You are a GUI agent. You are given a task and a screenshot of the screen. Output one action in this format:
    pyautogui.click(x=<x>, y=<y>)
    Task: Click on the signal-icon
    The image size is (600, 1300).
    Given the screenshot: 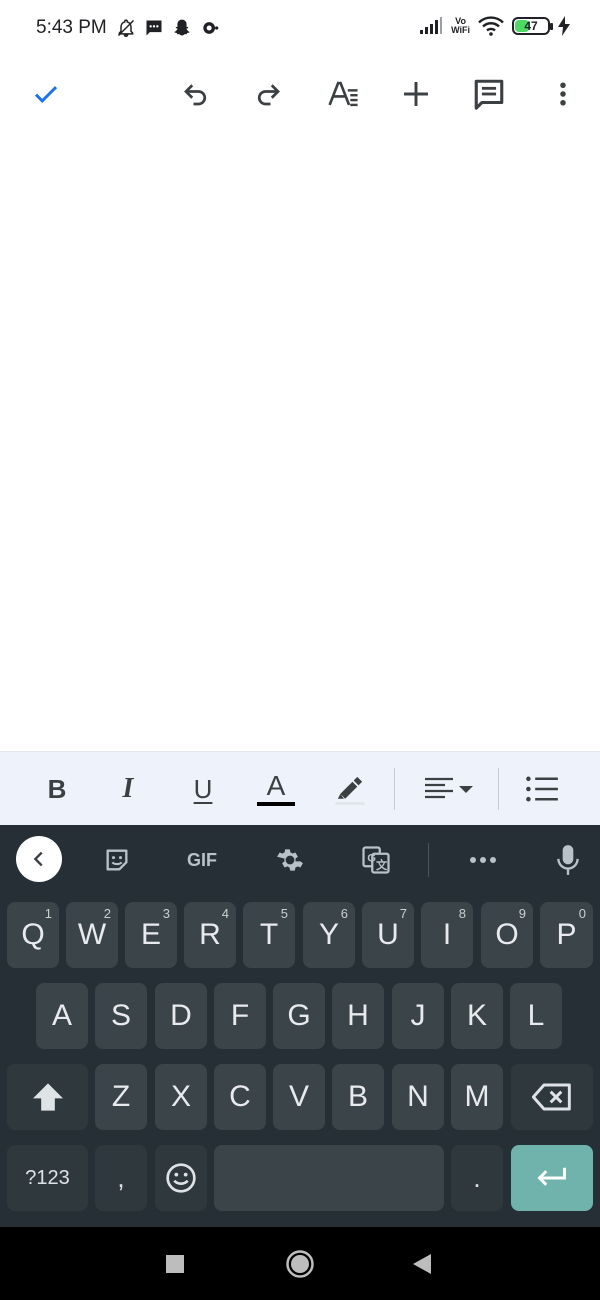 What is the action you would take?
    pyautogui.click(x=431, y=25)
    